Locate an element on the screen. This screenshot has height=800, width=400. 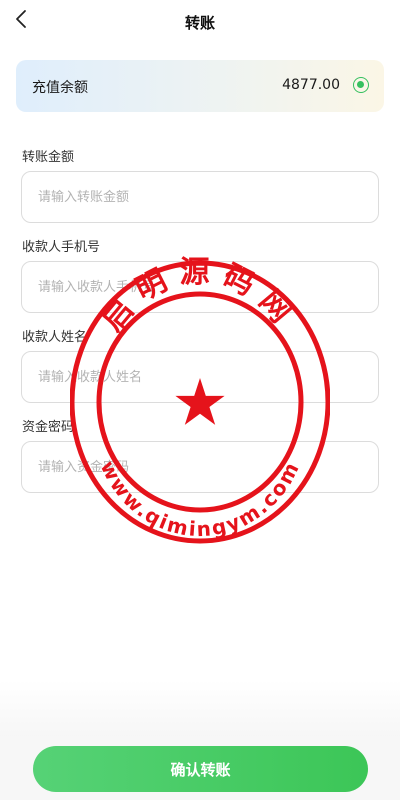
balance-radio-selected is located at coordinates (361, 85).